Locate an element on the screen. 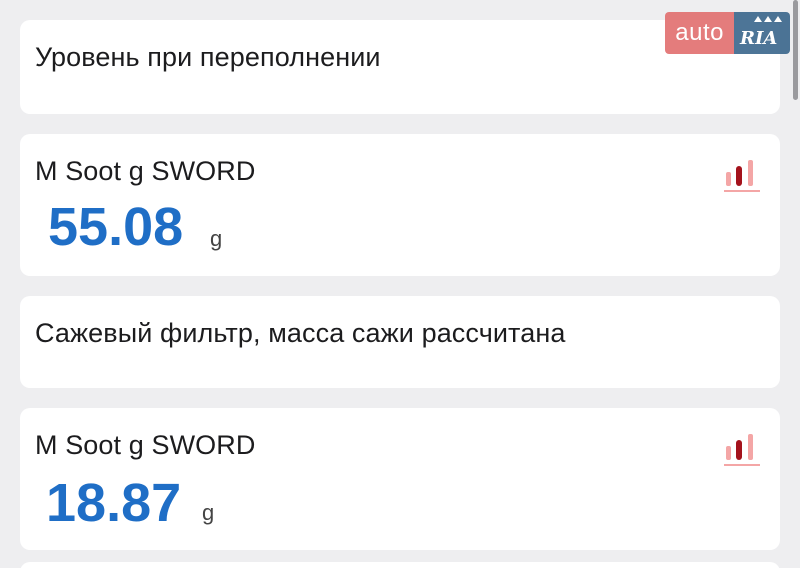 This screenshot has height=568, width=800. watermark-logo: auto RIA is located at coordinates (727, 33).